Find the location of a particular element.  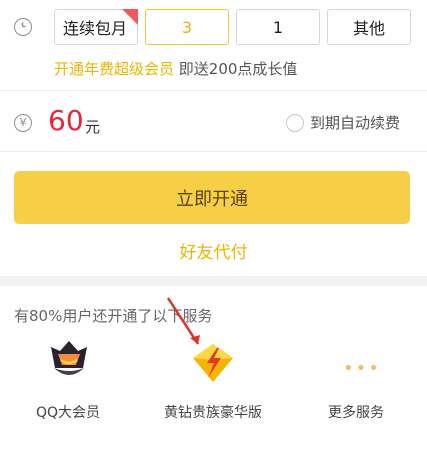

more-dots-icon: ••• is located at coordinates (362, 368).